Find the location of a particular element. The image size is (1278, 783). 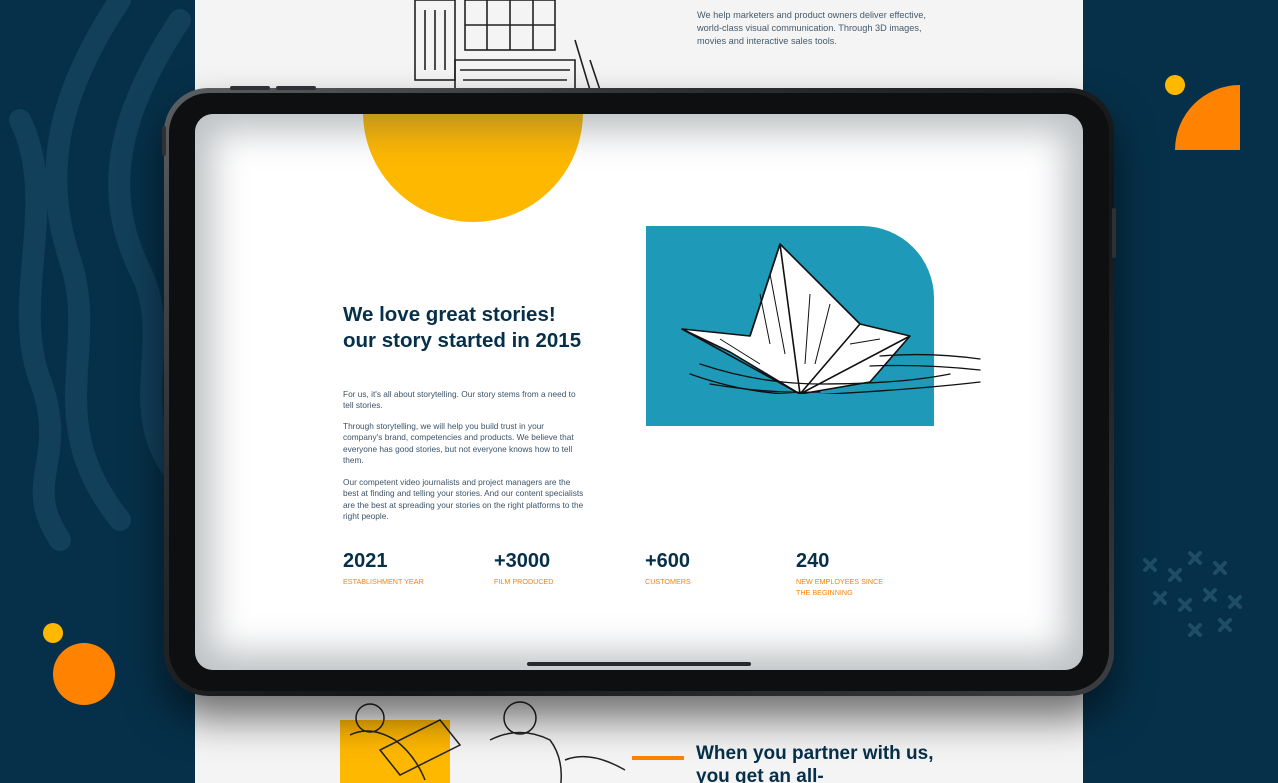

stat-value: 240 is located at coordinates (813, 561).